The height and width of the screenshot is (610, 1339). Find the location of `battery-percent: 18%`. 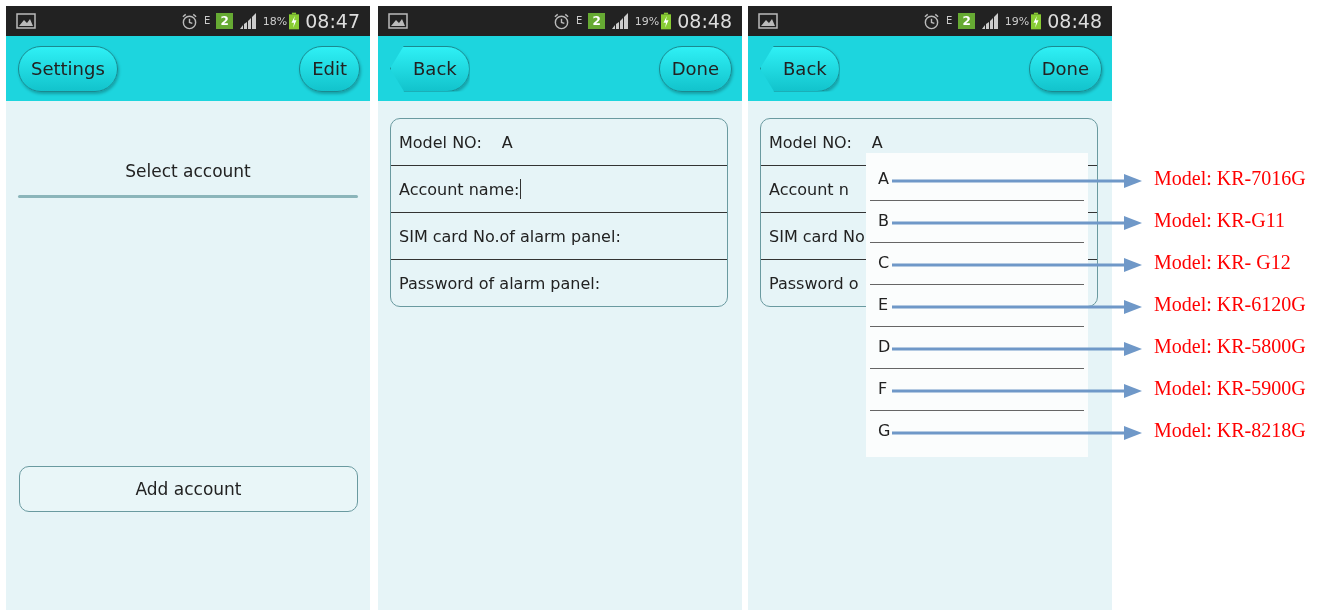

battery-percent: 18% is located at coordinates (275, 21).